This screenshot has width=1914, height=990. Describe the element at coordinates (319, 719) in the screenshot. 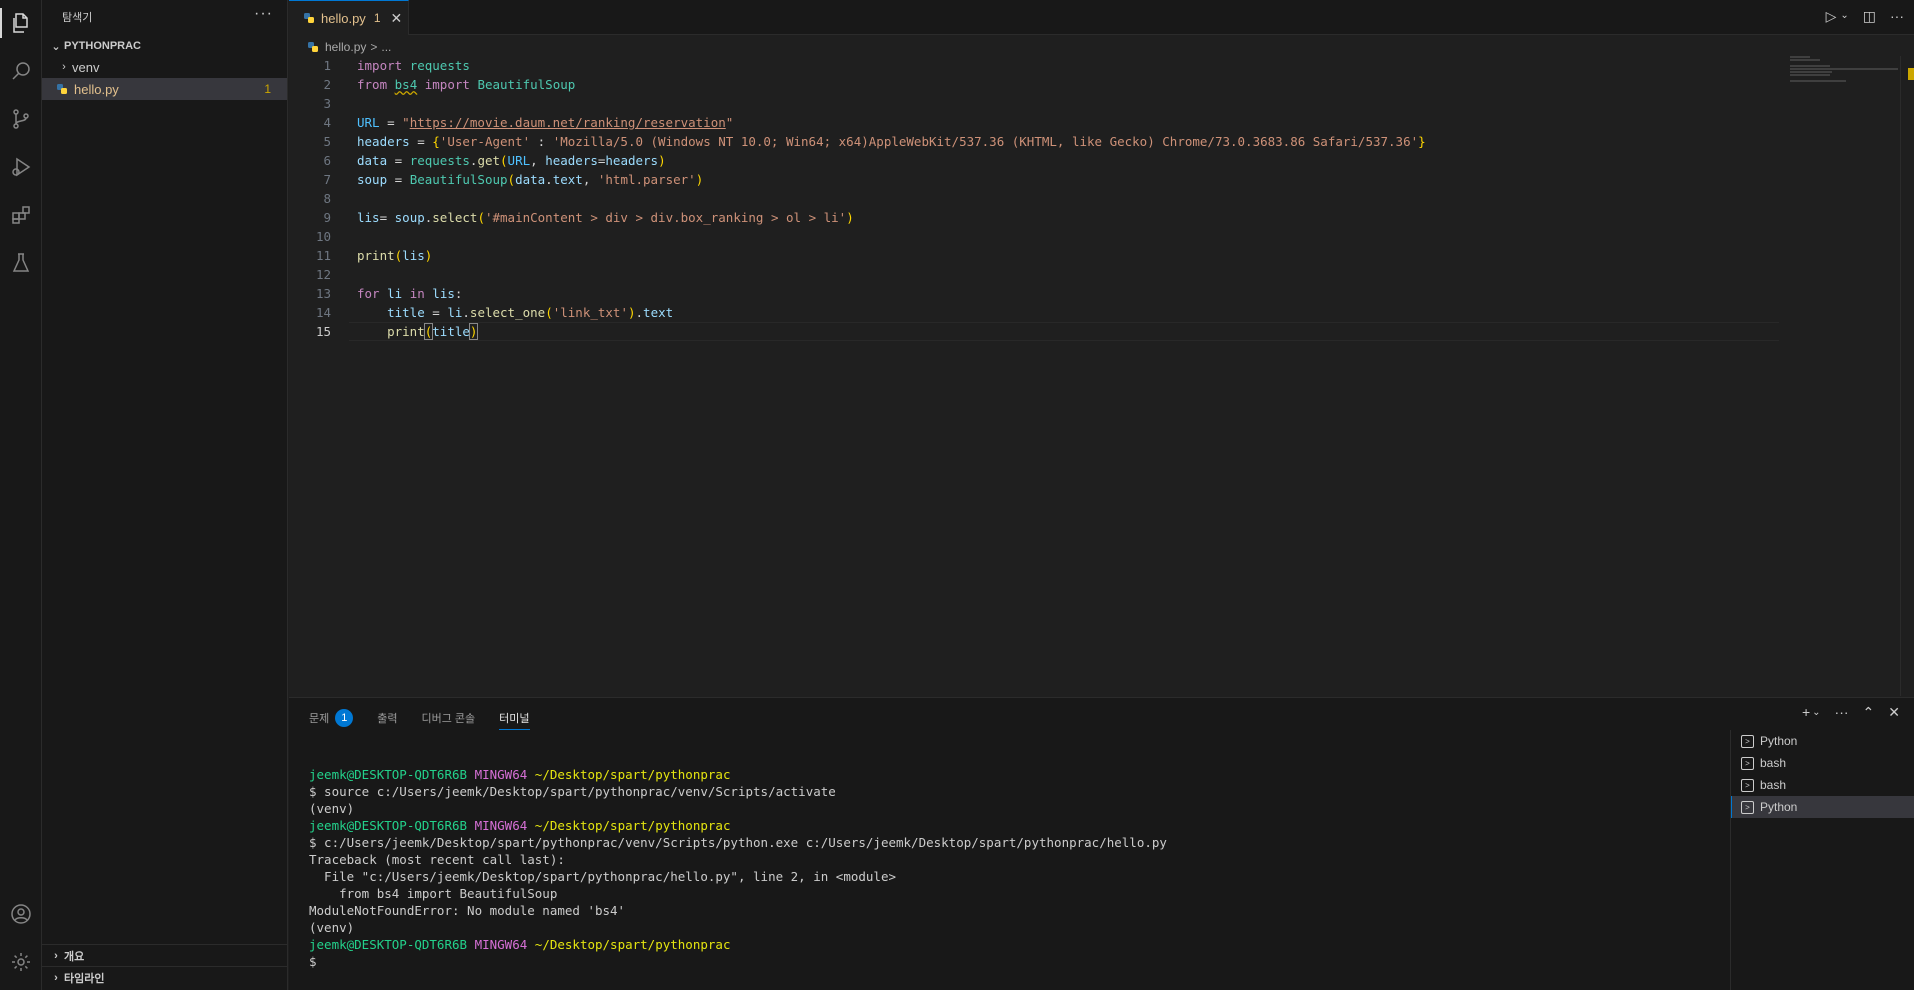

I see `tab-label: 문제` at that location.